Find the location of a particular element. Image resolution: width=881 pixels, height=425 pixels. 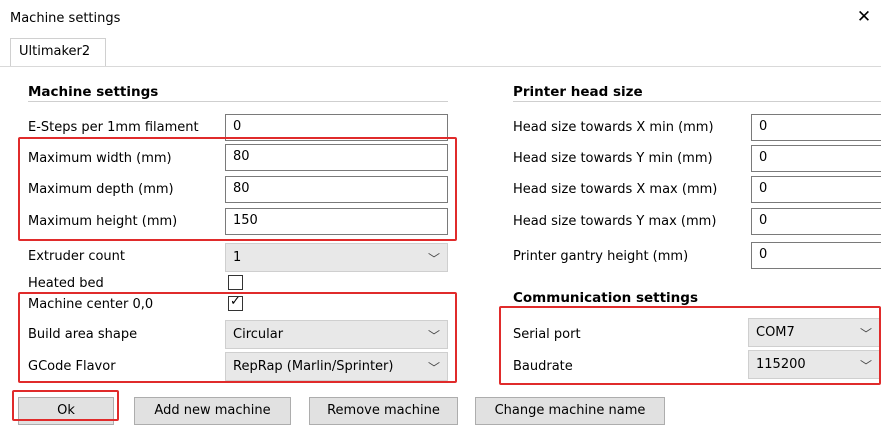

serial-port-label: Serial port is located at coordinates (547, 334).